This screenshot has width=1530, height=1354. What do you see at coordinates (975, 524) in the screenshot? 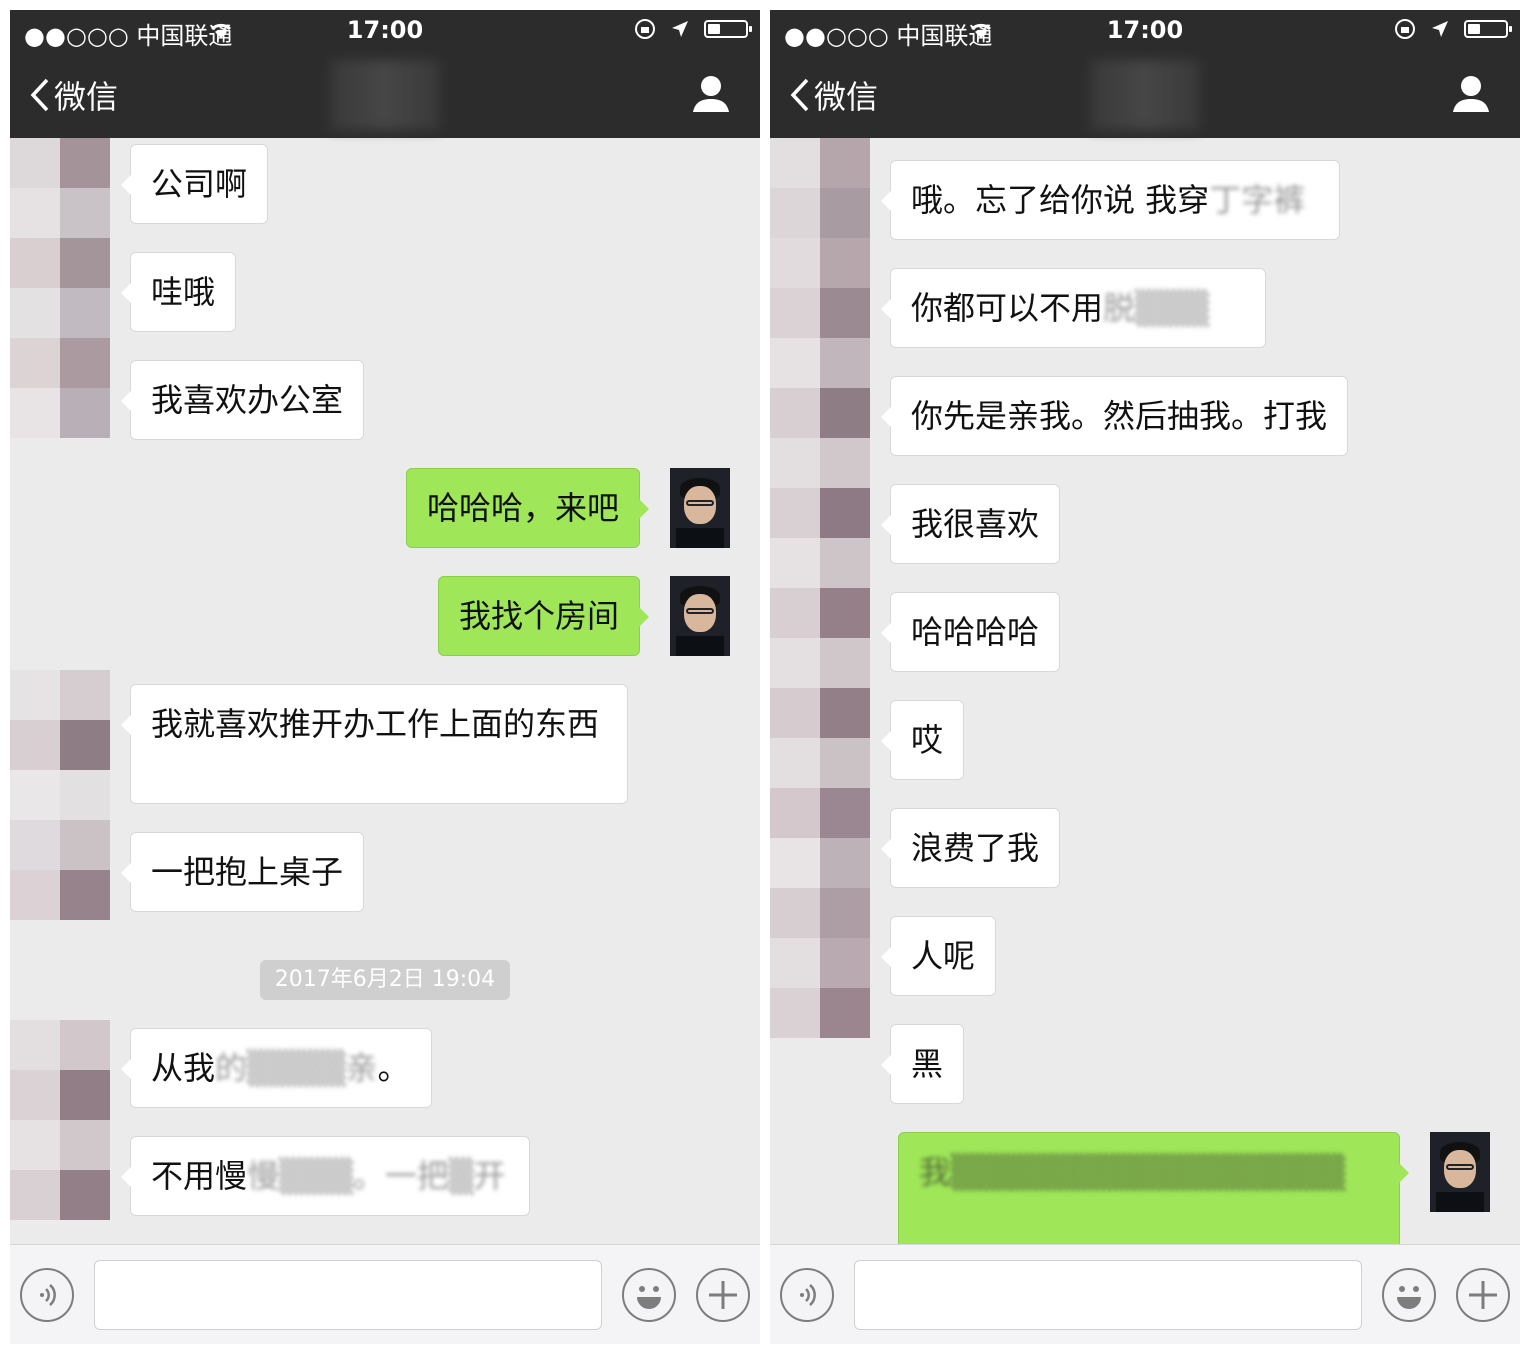
I see `message-text: 我很喜欢` at bounding box center [975, 524].